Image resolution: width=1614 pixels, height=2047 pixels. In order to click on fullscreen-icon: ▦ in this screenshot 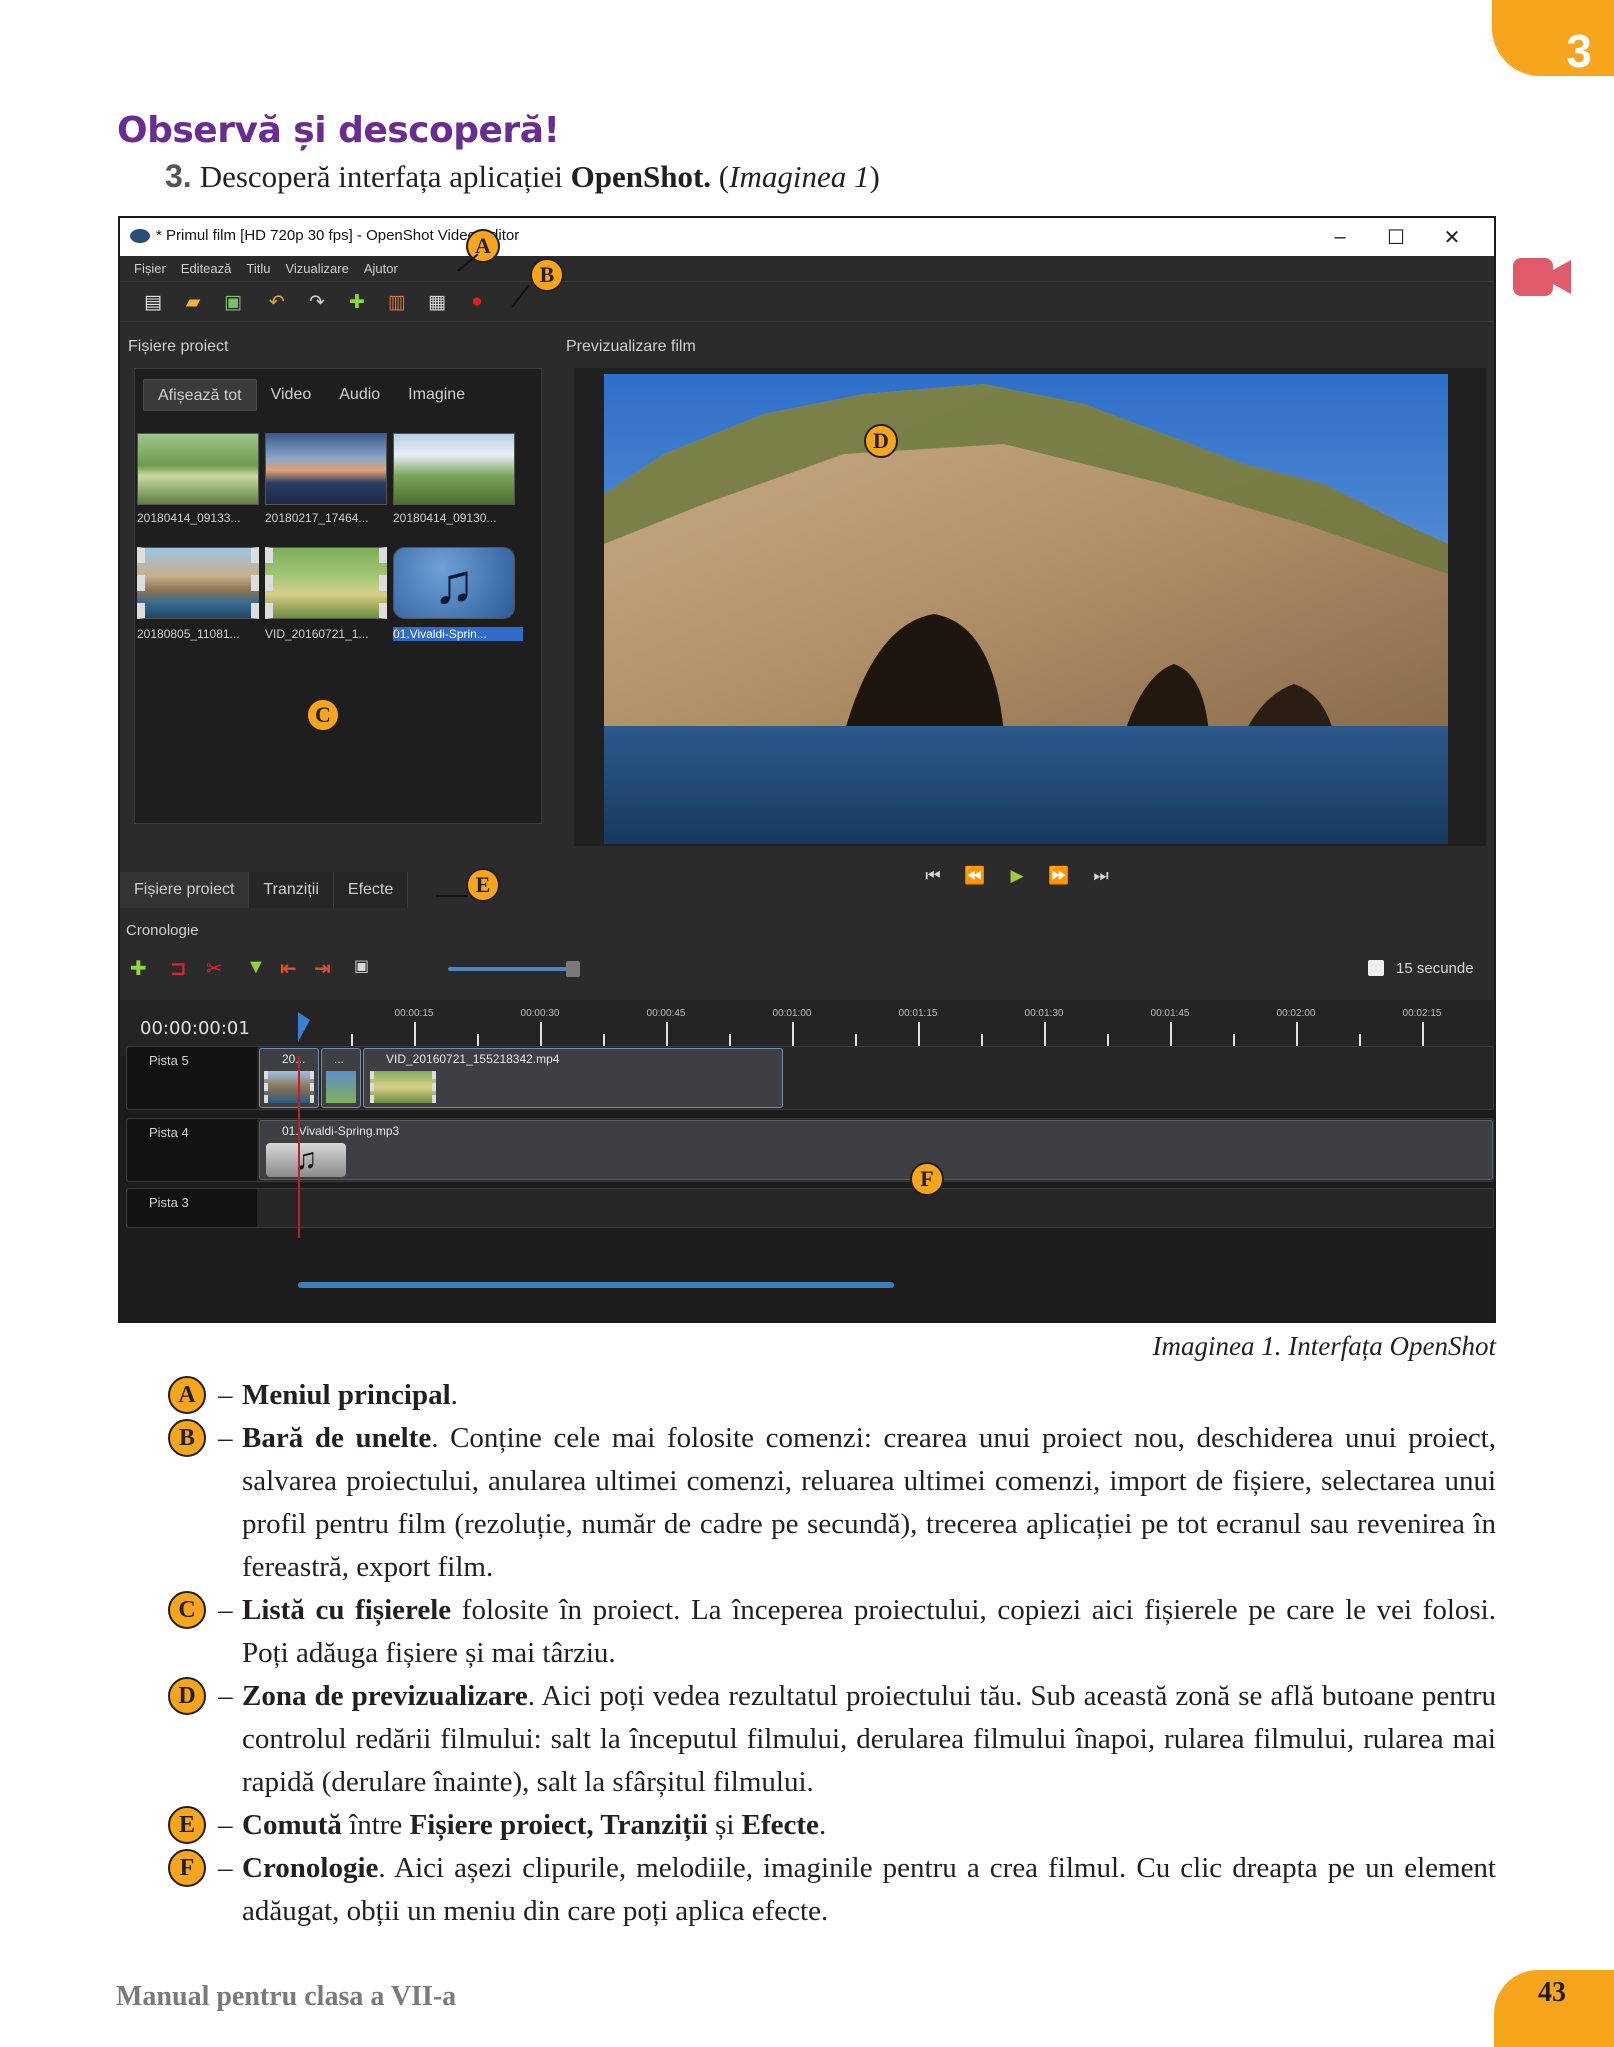, I will do `click(437, 302)`.